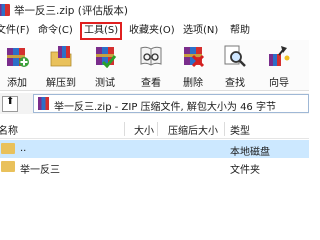 The width and height of the screenshot is (320, 240). Describe the element at coordinates (194, 57) in the screenshot. I see `delete-icon` at that location.